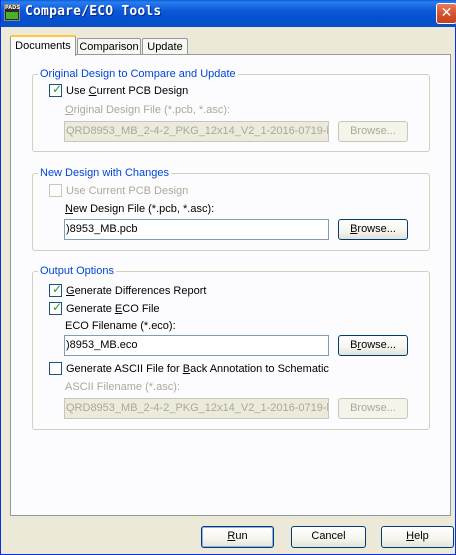  What do you see at coordinates (237, 537) in the screenshot?
I see `run-button: Run` at bounding box center [237, 537].